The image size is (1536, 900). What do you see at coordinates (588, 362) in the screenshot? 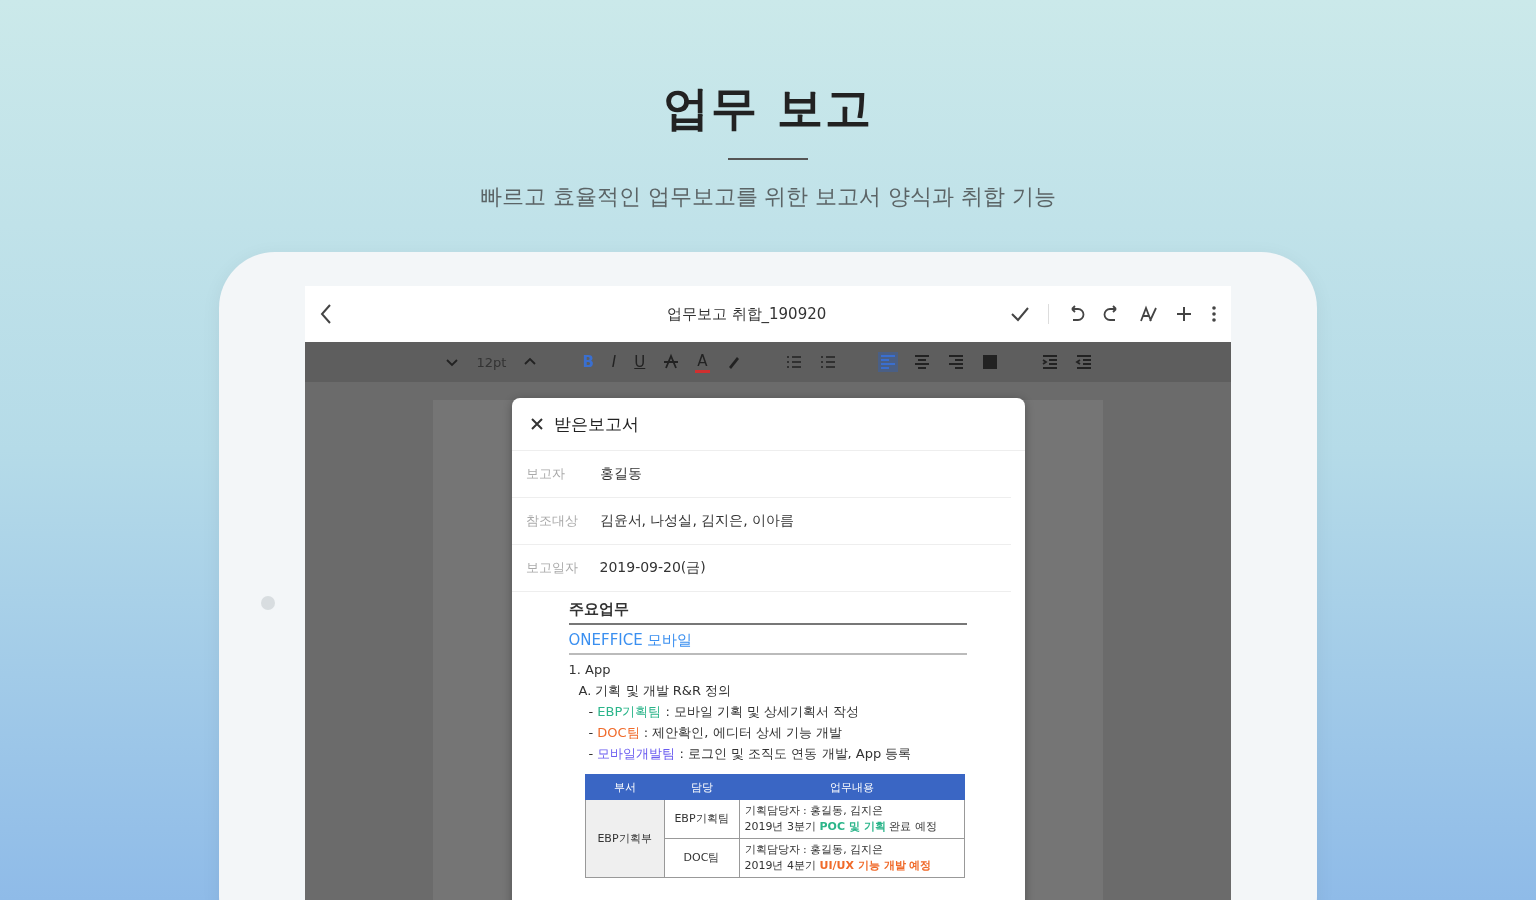
I see `bold-button: B` at bounding box center [588, 362].